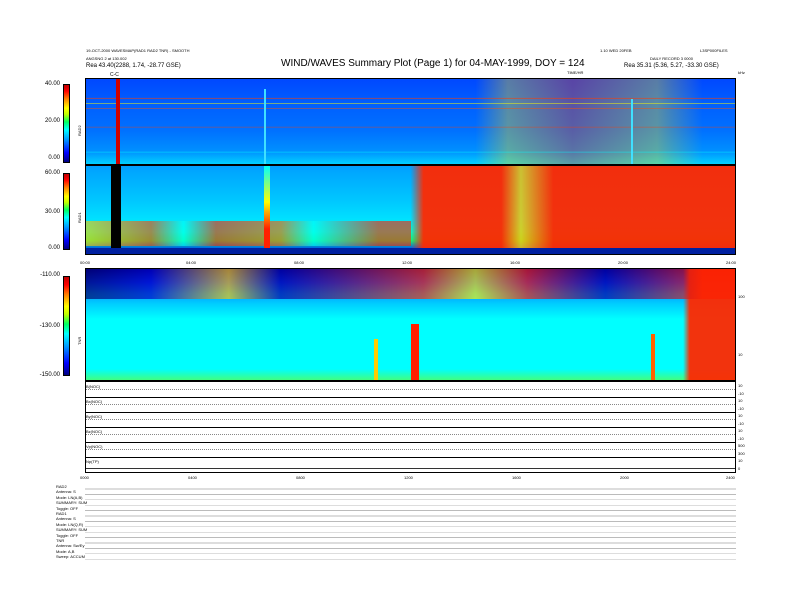 The height and width of the screenshot is (612, 792). What do you see at coordinates (118, 121) in the screenshot?
I see `rad2-burst-marker` at bounding box center [118, 121].